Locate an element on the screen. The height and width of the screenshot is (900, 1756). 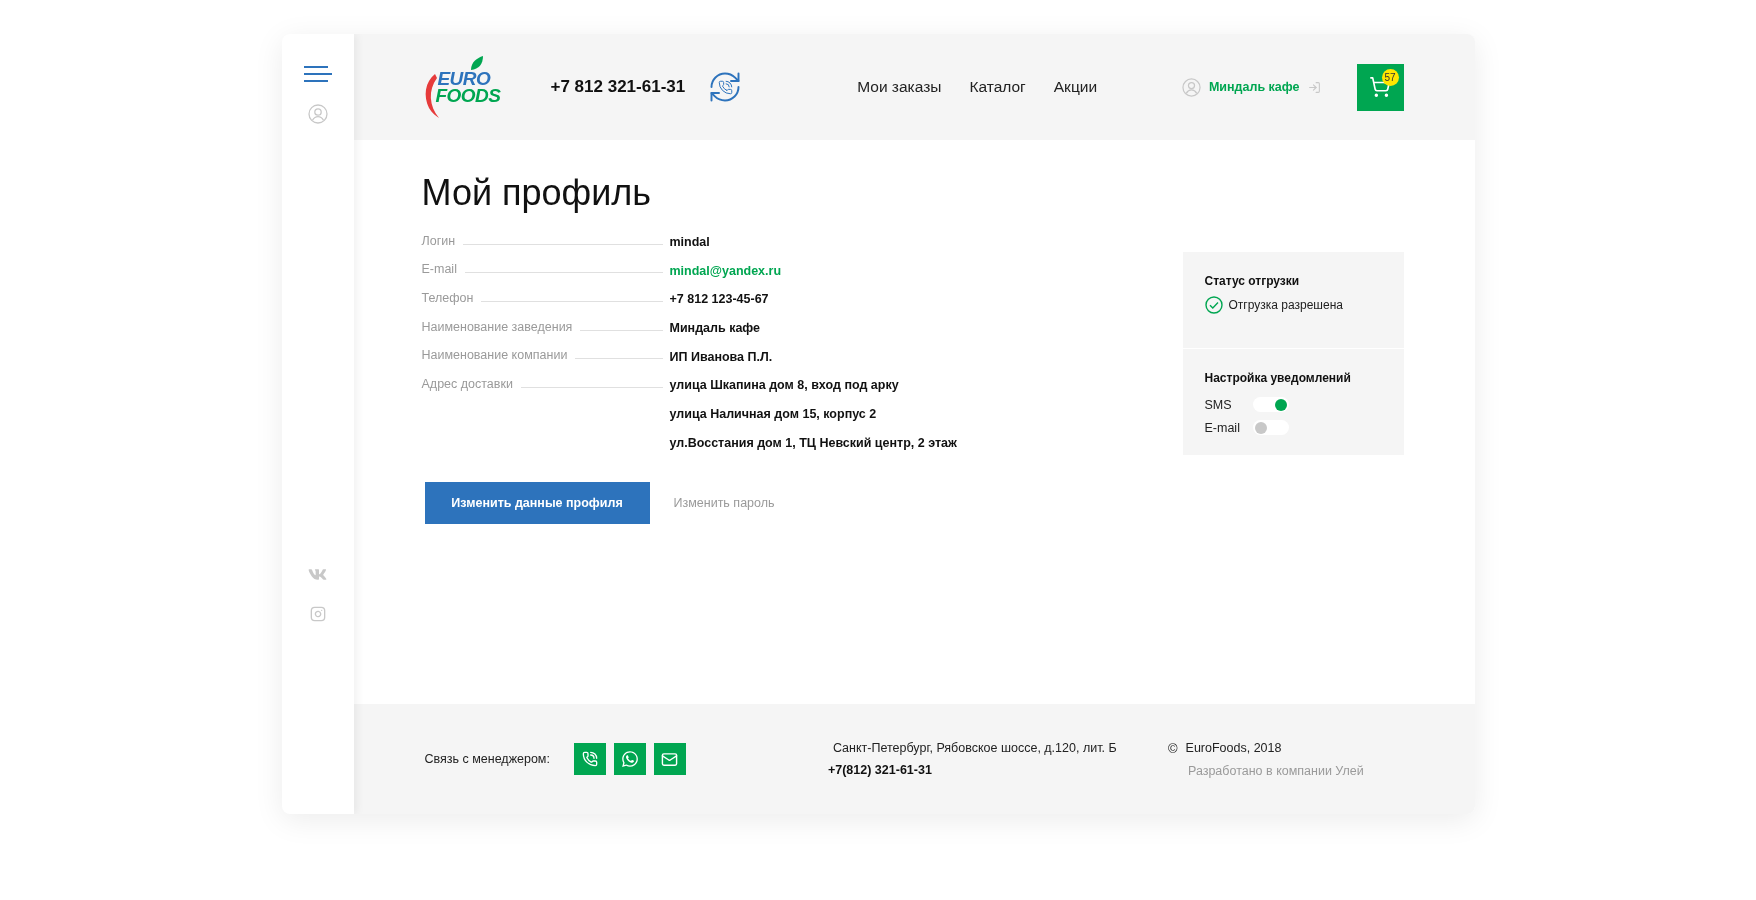
field-value: +7 812 123-45-67 is located at coordinates (719, 300).